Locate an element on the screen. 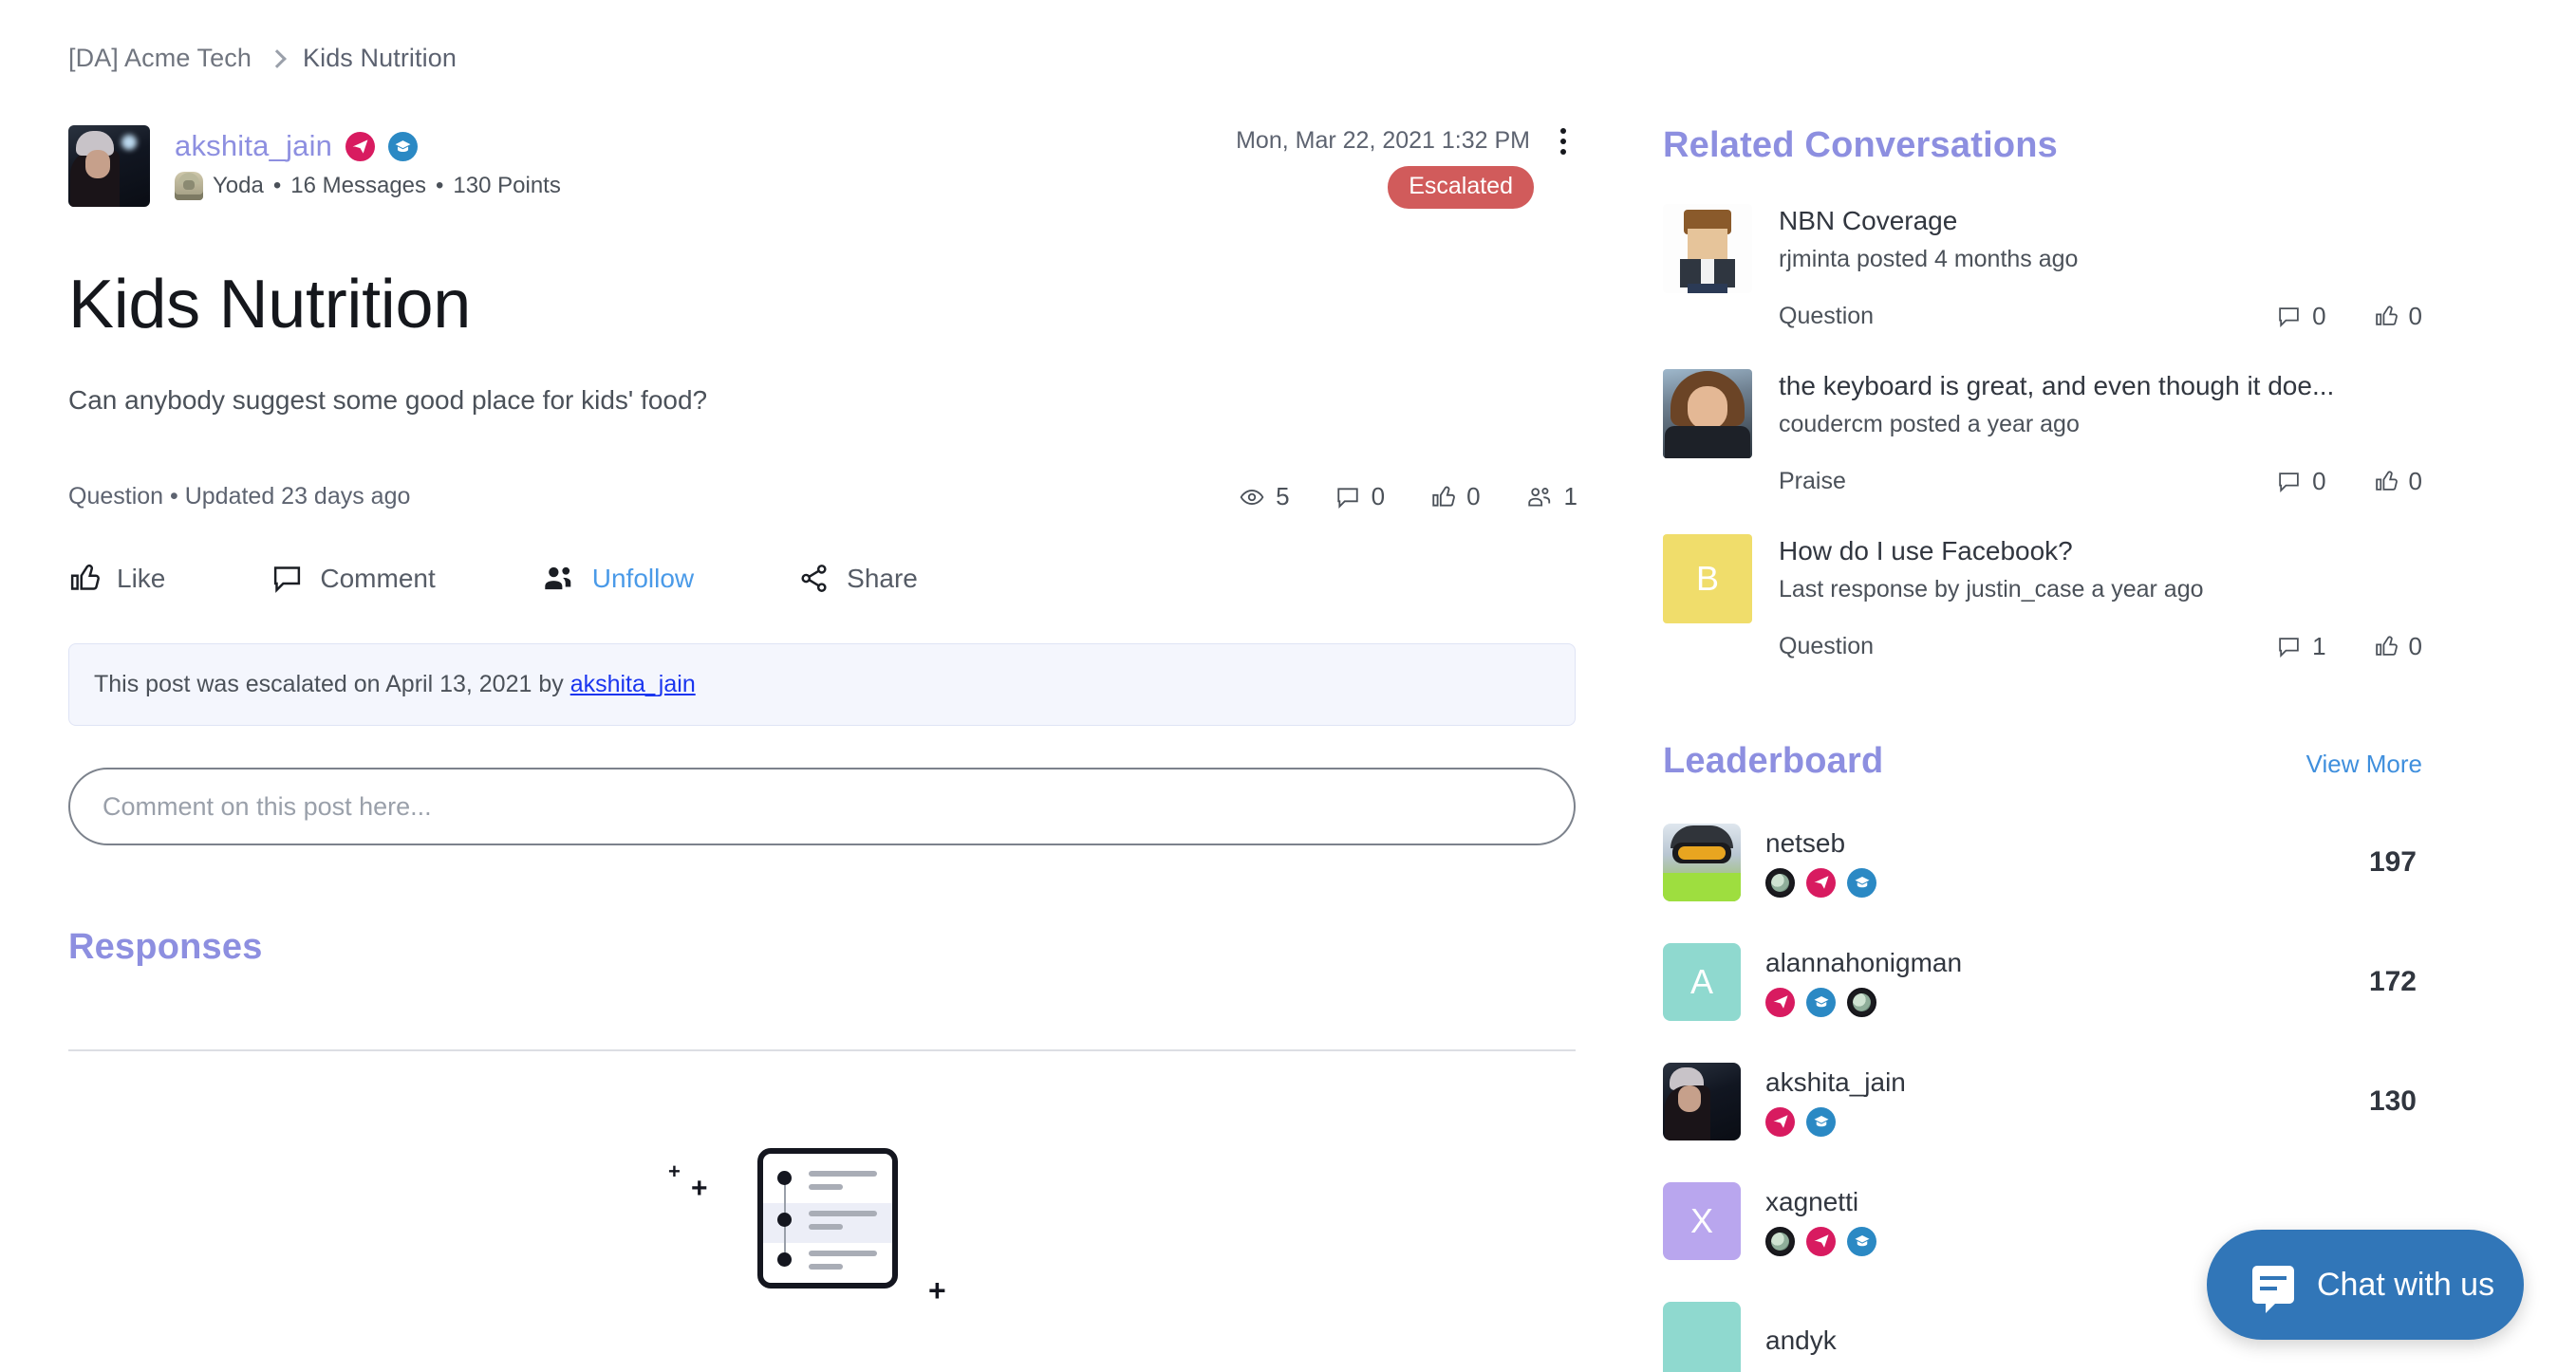 Image resolution: width=2576 pixels, height=1372 pixels. list-item: akshita_jain 130 is located at coordinates (2043, 1101).